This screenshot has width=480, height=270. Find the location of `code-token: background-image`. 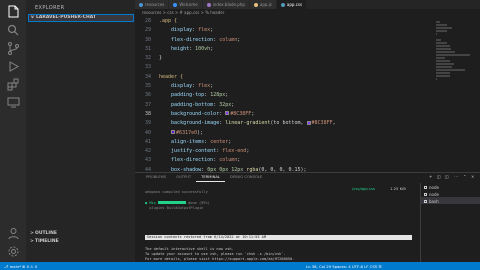

code-token: background-image is located at coordinates (189, 123).